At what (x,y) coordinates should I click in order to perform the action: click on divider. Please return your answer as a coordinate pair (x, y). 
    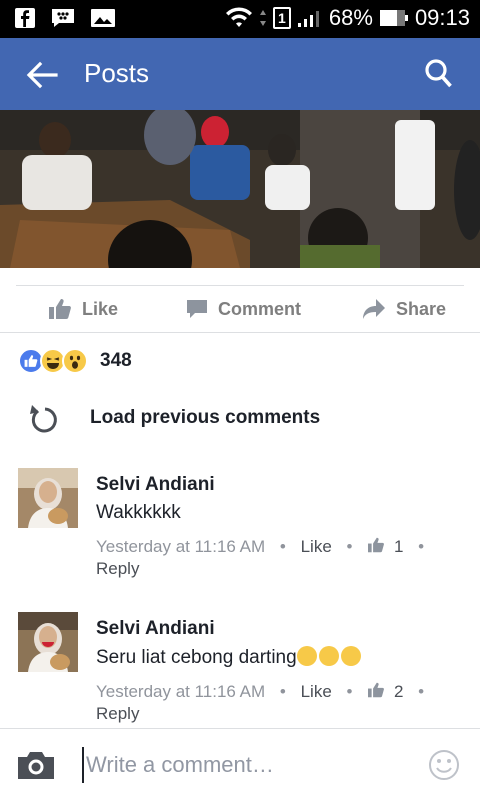
    Looking at the image, I should click on (240, 332).